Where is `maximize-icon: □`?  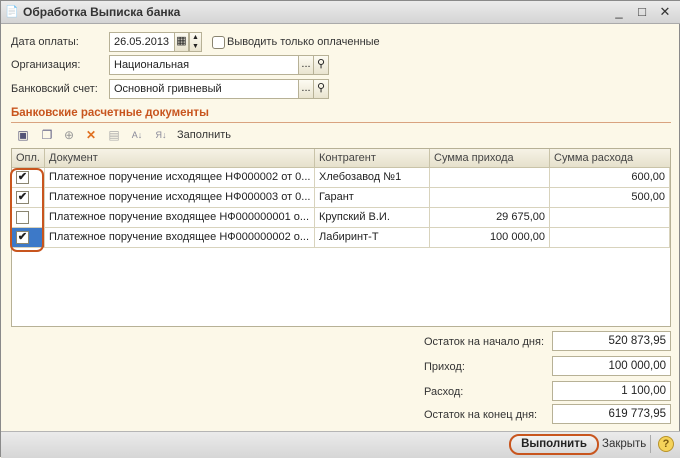
maximize-icon: □ is located at coordinates (642, 12).